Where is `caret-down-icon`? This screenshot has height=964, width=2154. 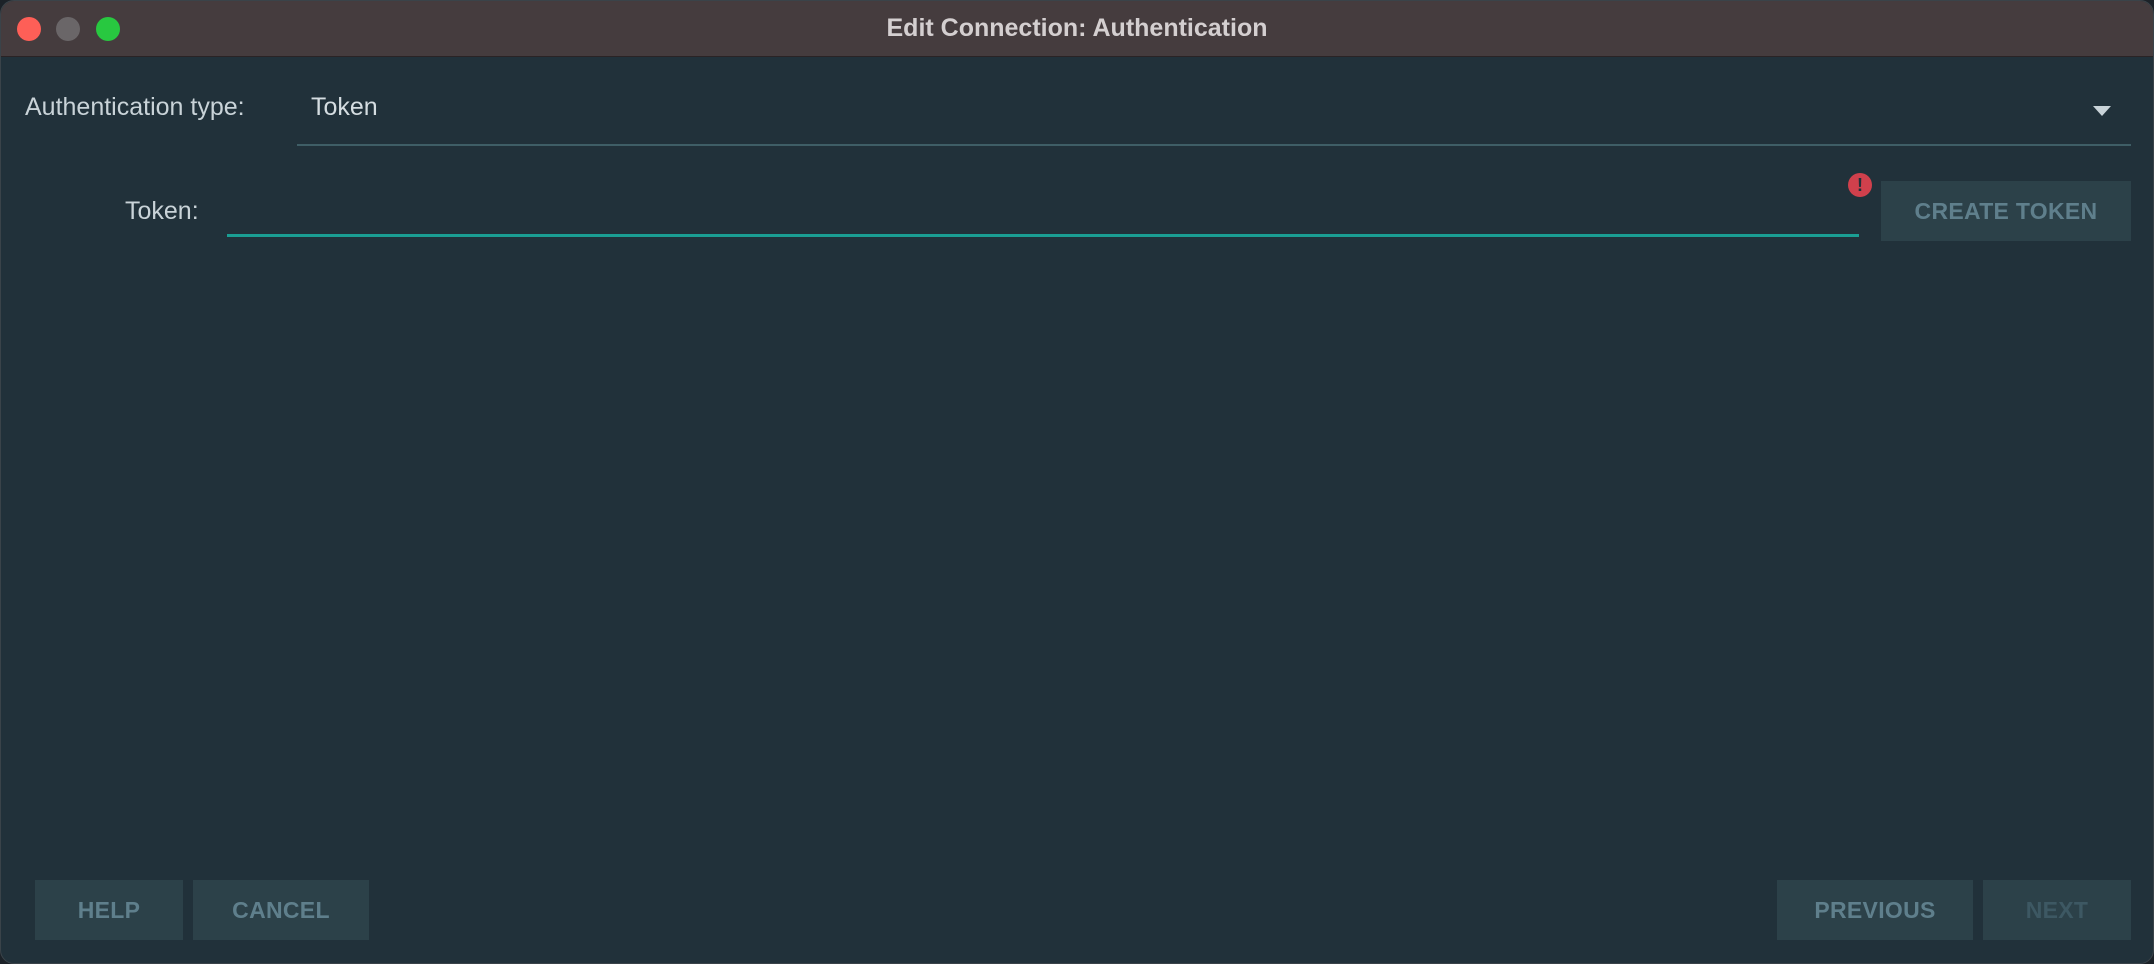
caret-down-icon is located at coordinates (2102, 111).